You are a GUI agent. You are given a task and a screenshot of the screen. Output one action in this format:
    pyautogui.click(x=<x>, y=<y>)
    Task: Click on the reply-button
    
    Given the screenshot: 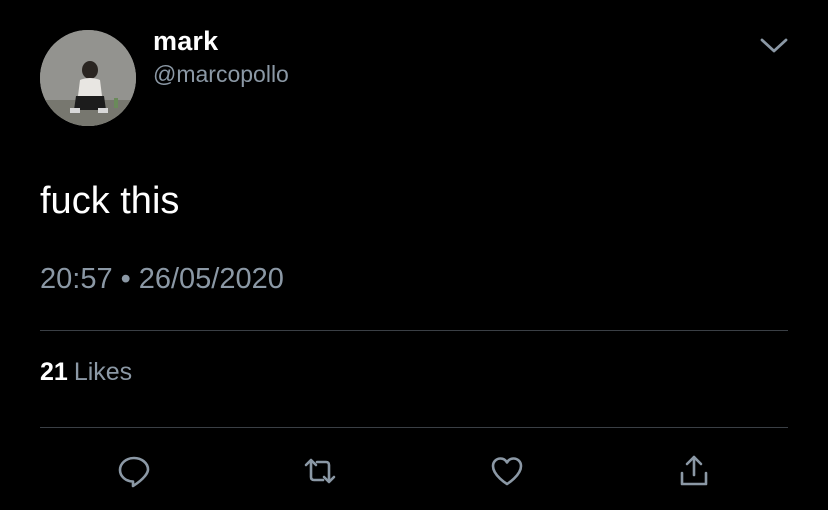 What is the action you would take?
    pyautogui.click(x=134, y=471)
    